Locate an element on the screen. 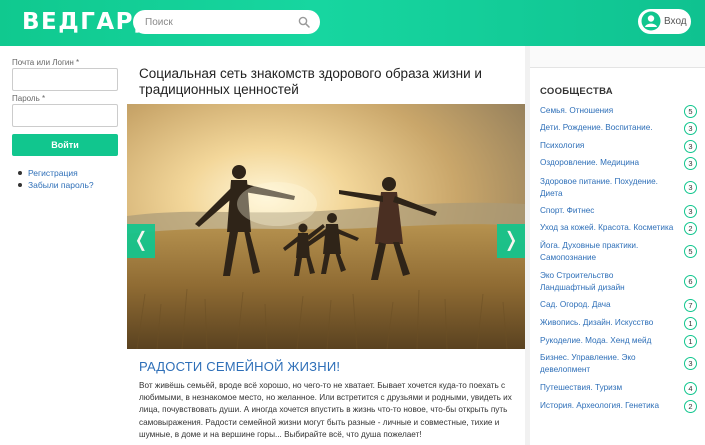  community-name: Сад. Огород. Дача is located at coordinates (605, 305).